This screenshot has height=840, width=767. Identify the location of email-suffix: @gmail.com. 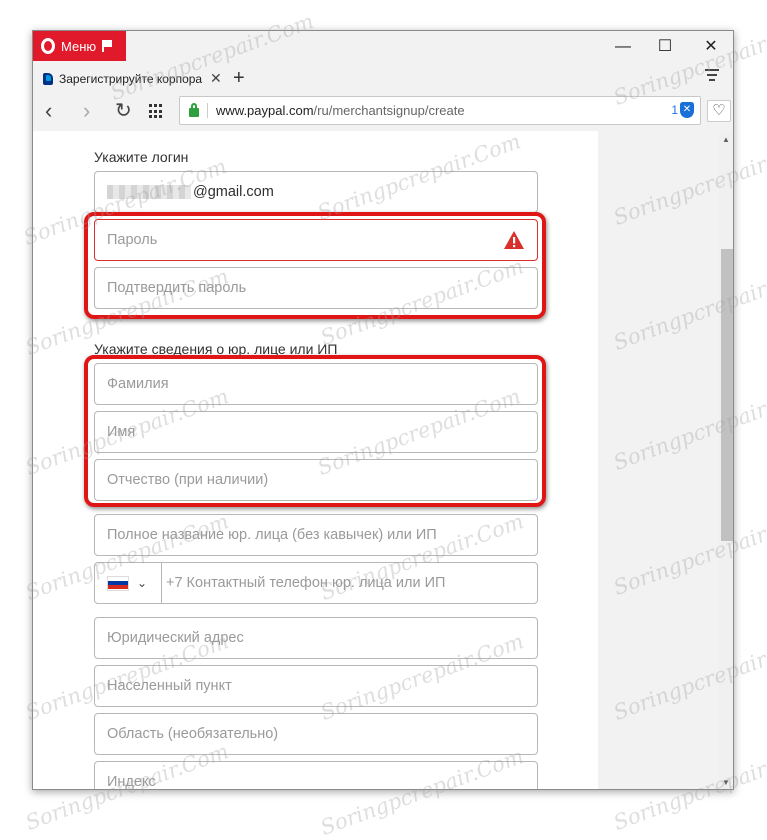
(233, 192).